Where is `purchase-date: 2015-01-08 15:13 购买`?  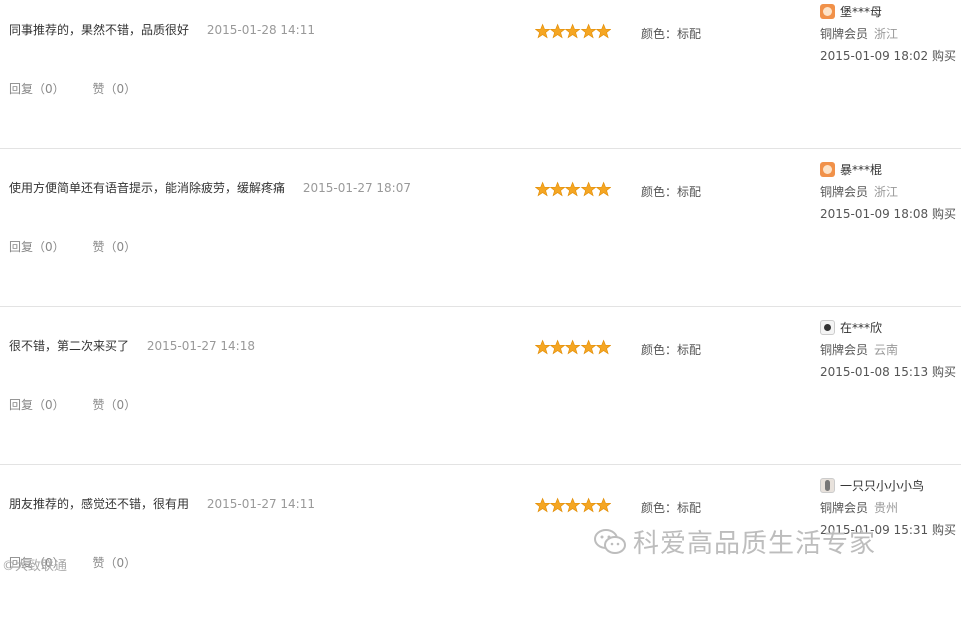
purchase-date: 2015-01-08 15:13 购买 is located at coordinates (888, 372).